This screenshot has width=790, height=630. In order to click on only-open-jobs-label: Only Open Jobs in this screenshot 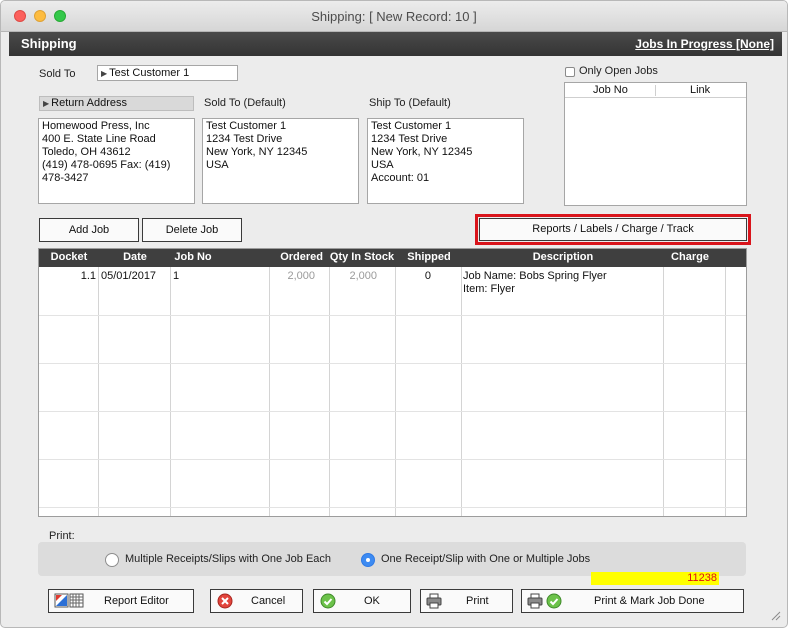, I will do `click(618, 71)`.